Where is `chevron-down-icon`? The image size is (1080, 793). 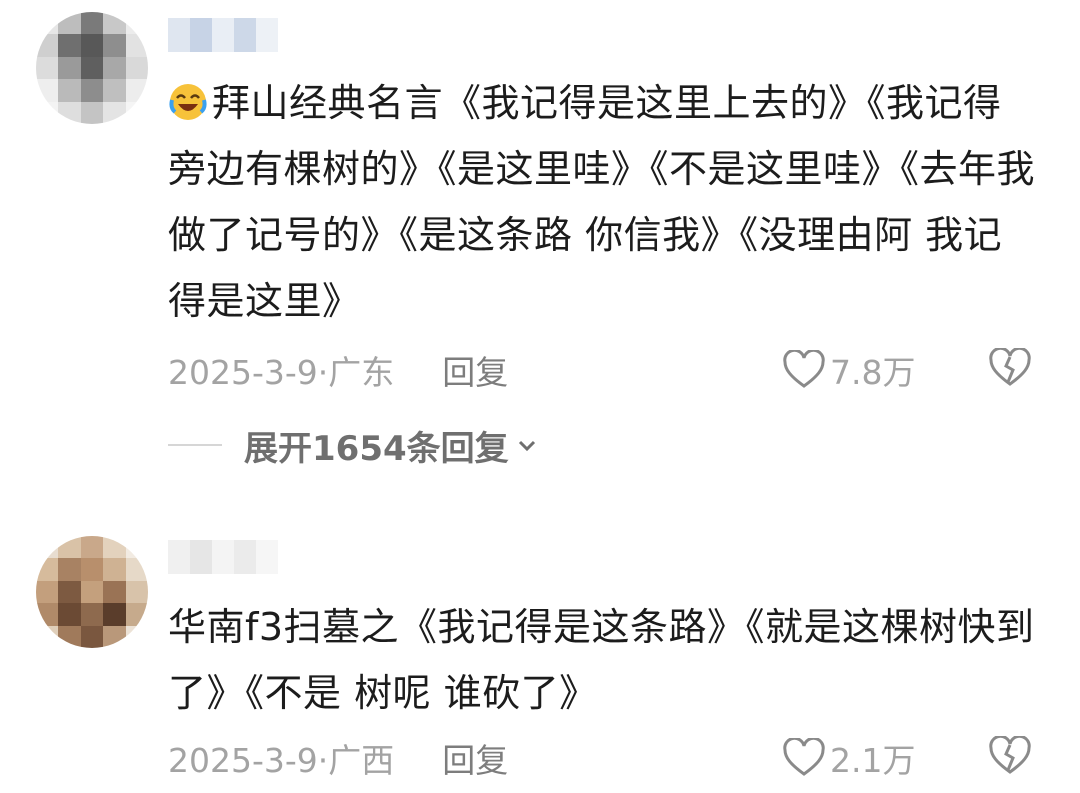 chevron-down-icon is located at coordinates (526, 446).